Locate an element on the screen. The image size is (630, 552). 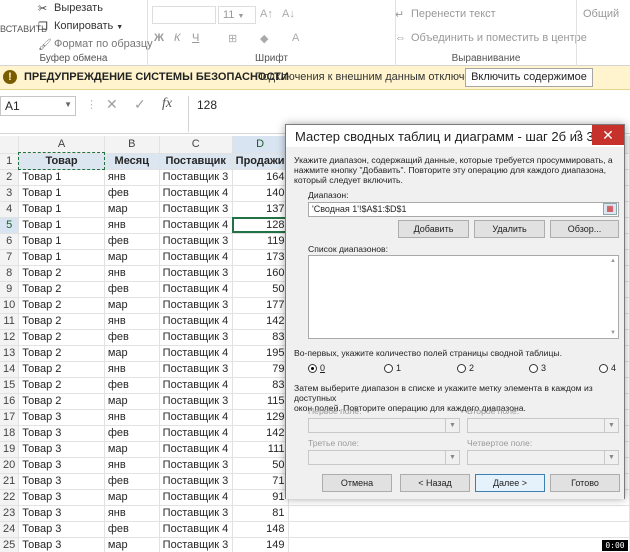
enable-content-button: Включить содержимое is located at coordinates (529, 77).